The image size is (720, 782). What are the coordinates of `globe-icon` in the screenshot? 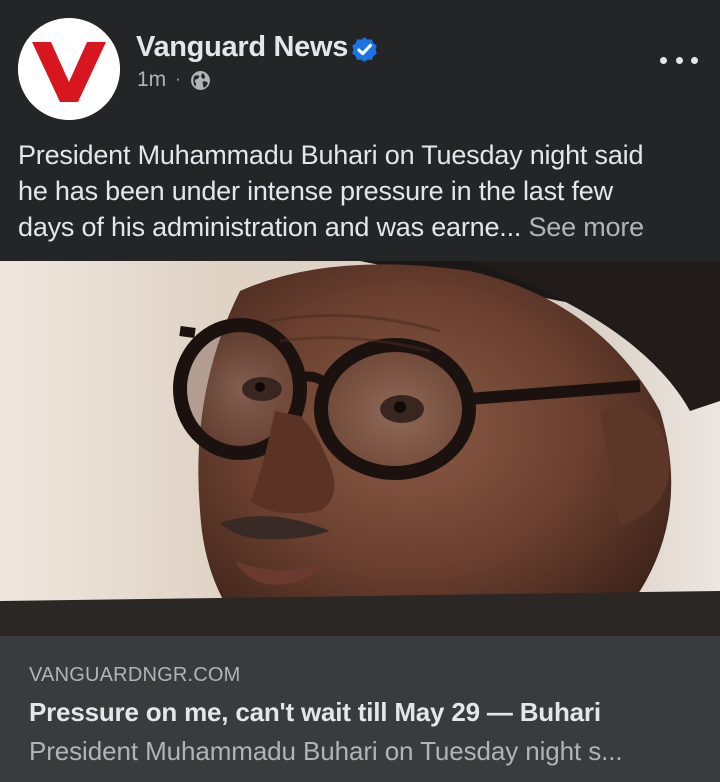 It's located at (200, 80).